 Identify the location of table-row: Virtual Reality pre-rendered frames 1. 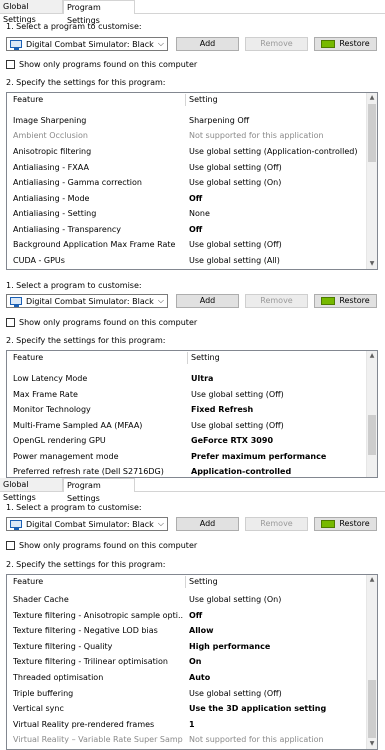
(186, 724).